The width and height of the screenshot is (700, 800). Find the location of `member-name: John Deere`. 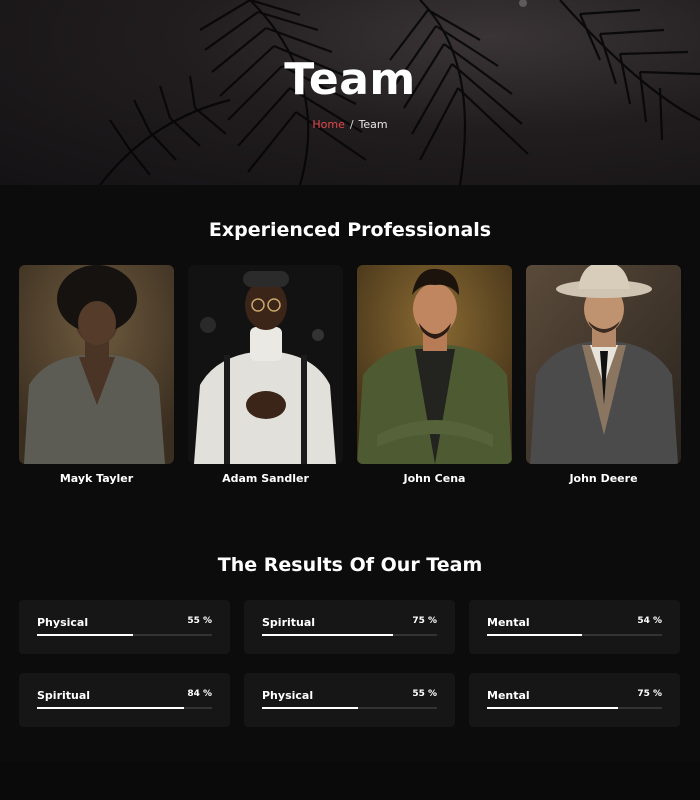

member-name: John Deere is located at coordinates (603, 478).